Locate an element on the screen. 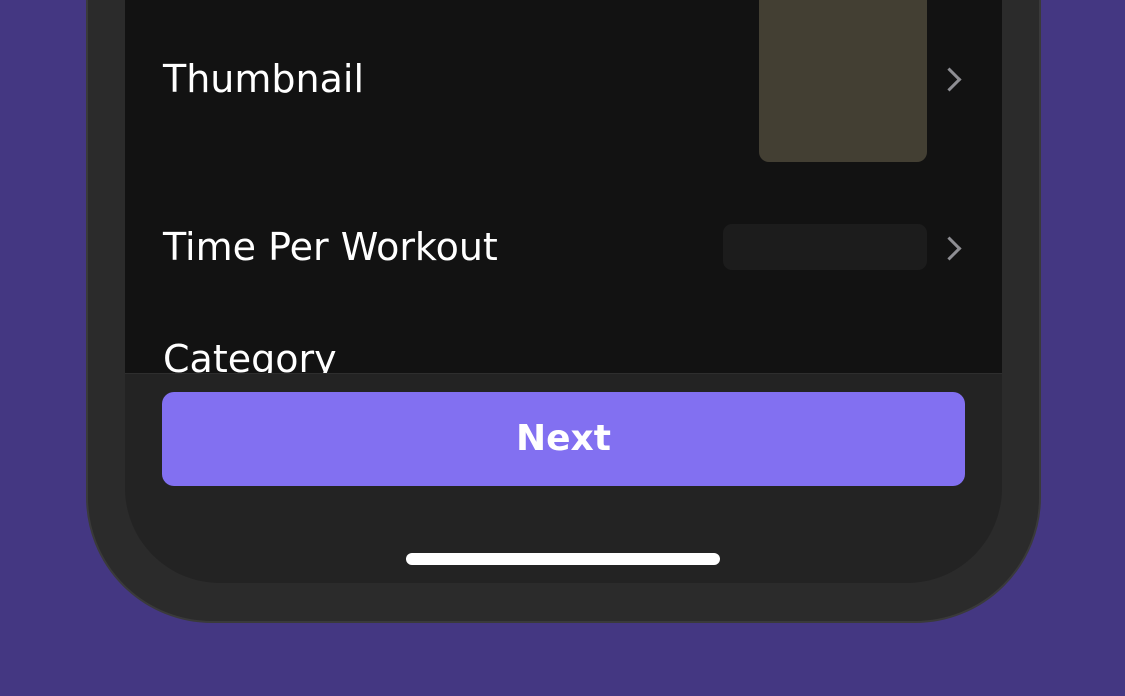  next-button: Next is located at coordinates (563, 439).